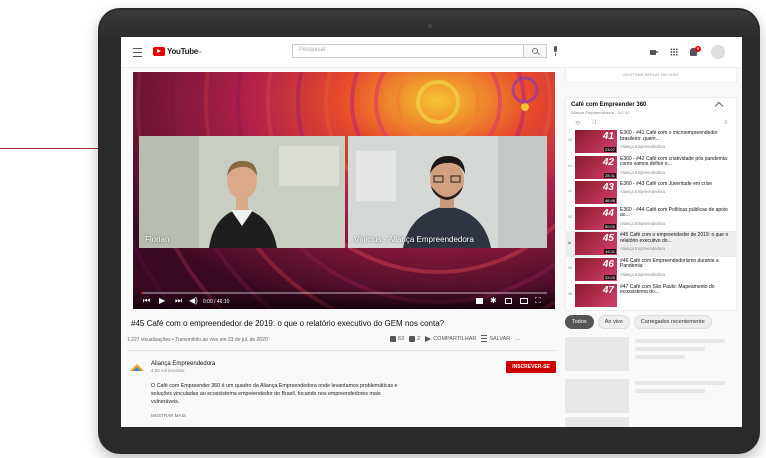  I want to click on playlist-title: Café com Empreender 360, so click(608, 105).